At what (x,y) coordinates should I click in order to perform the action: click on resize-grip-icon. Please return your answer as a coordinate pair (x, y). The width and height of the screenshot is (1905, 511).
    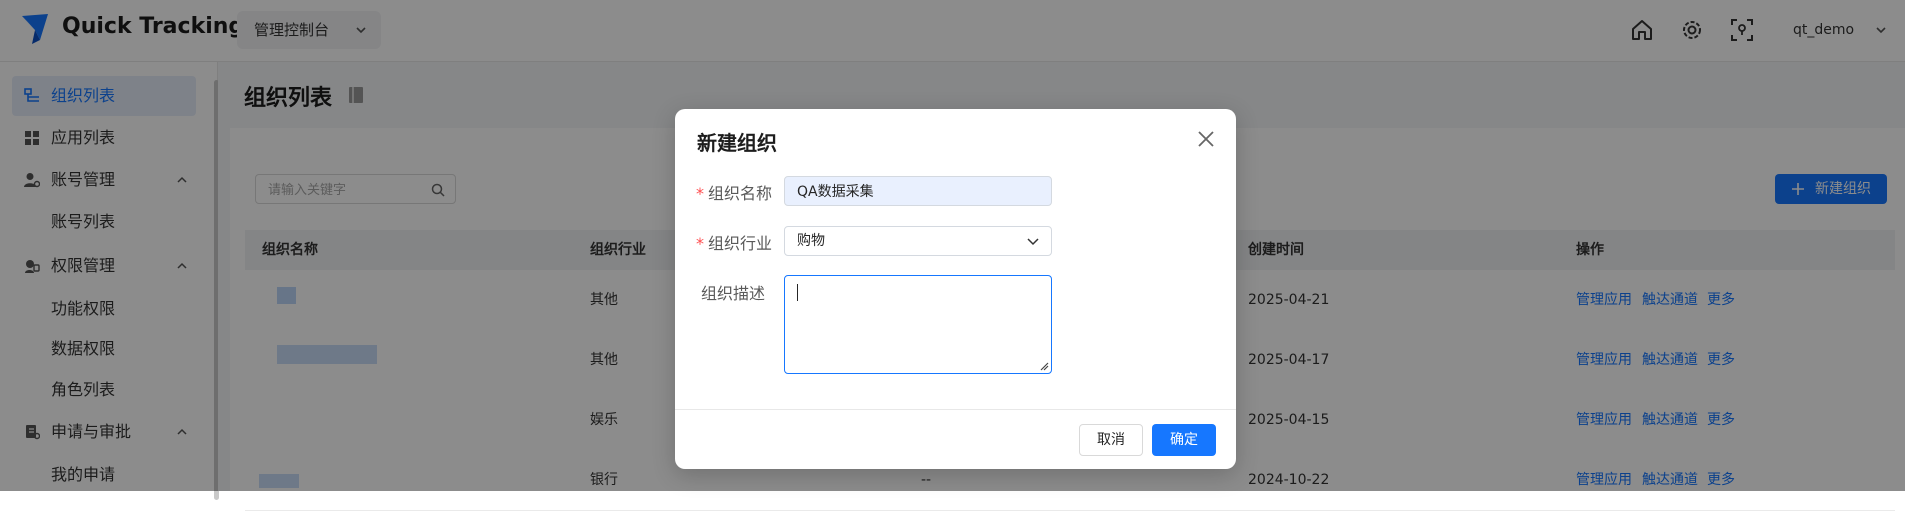
    Looking at the image, I should click on (1044, 366).